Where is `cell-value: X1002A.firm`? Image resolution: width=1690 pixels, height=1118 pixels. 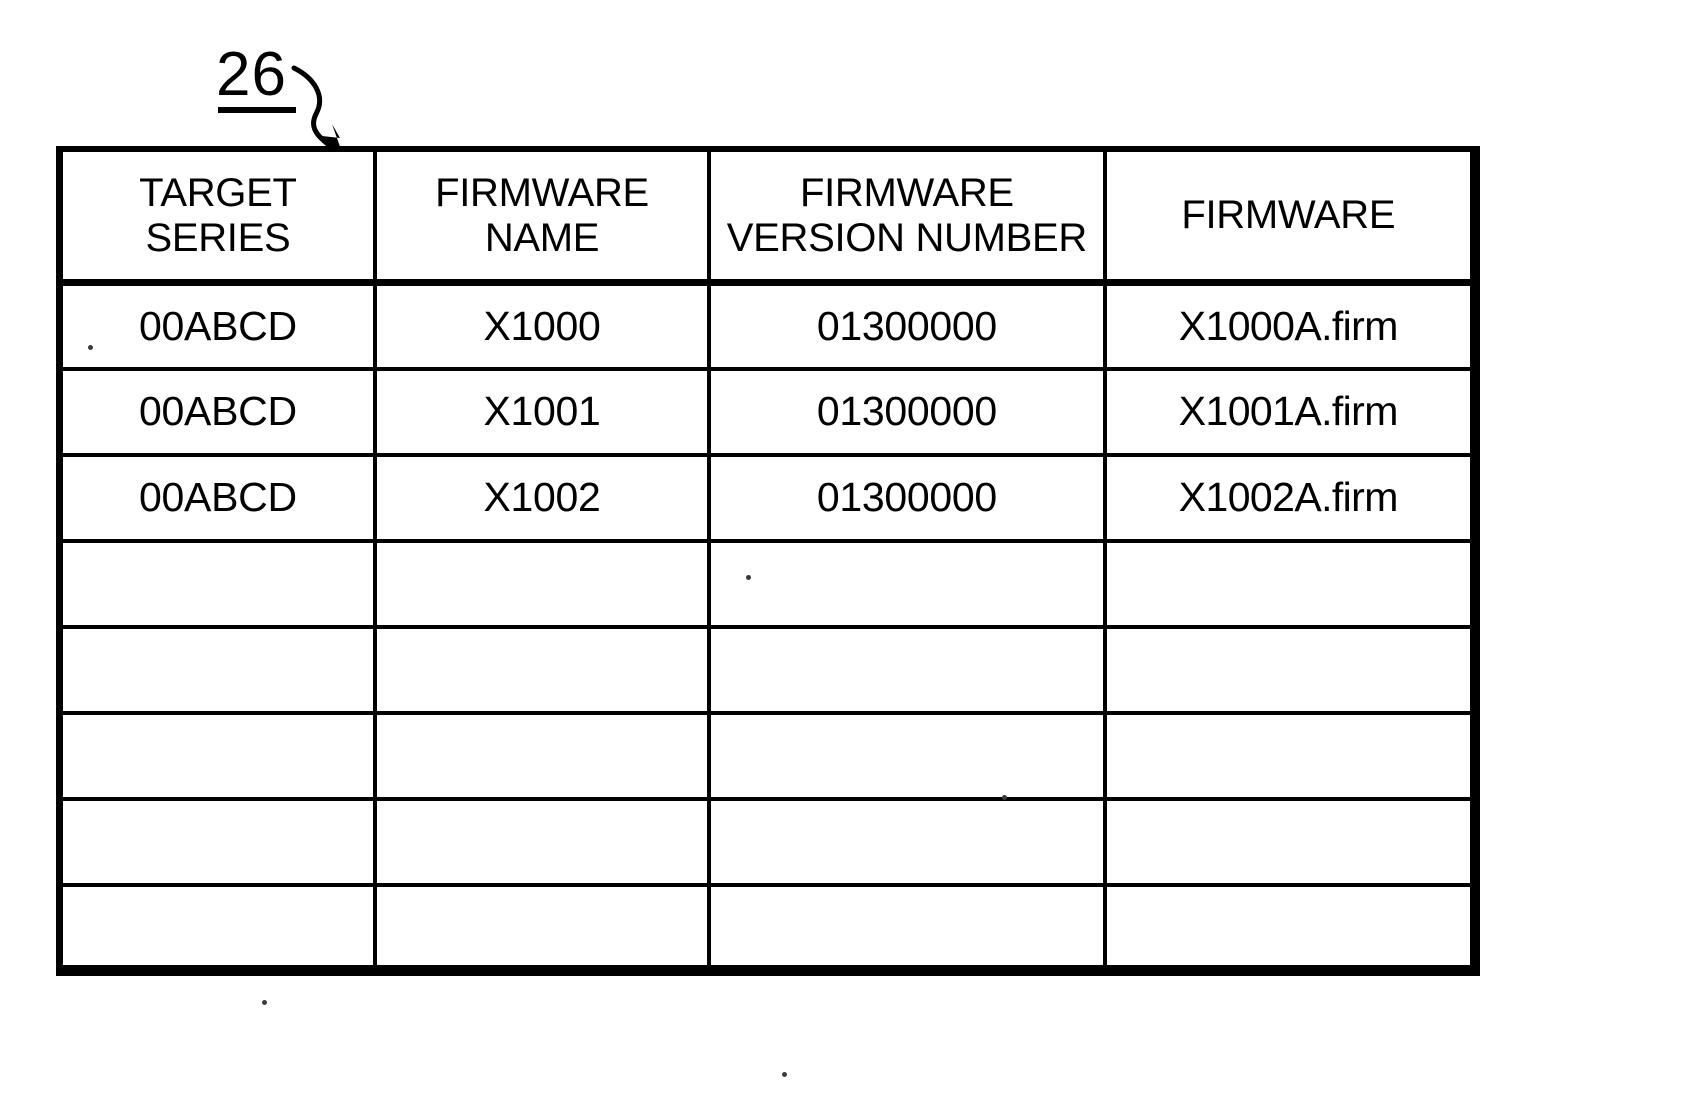 cell-value: X1002A.firm is located at coordinates (1288, 497).